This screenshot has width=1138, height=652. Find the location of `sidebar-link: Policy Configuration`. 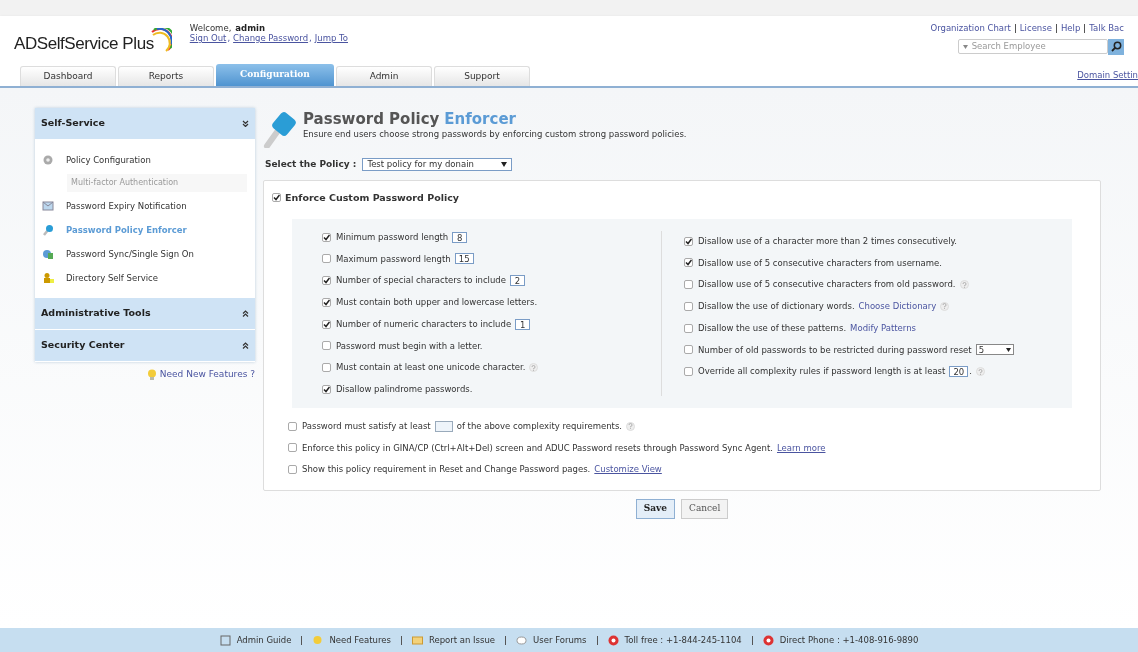

sidebar-link: Policy Configuration is located at coordinates (108, 160).